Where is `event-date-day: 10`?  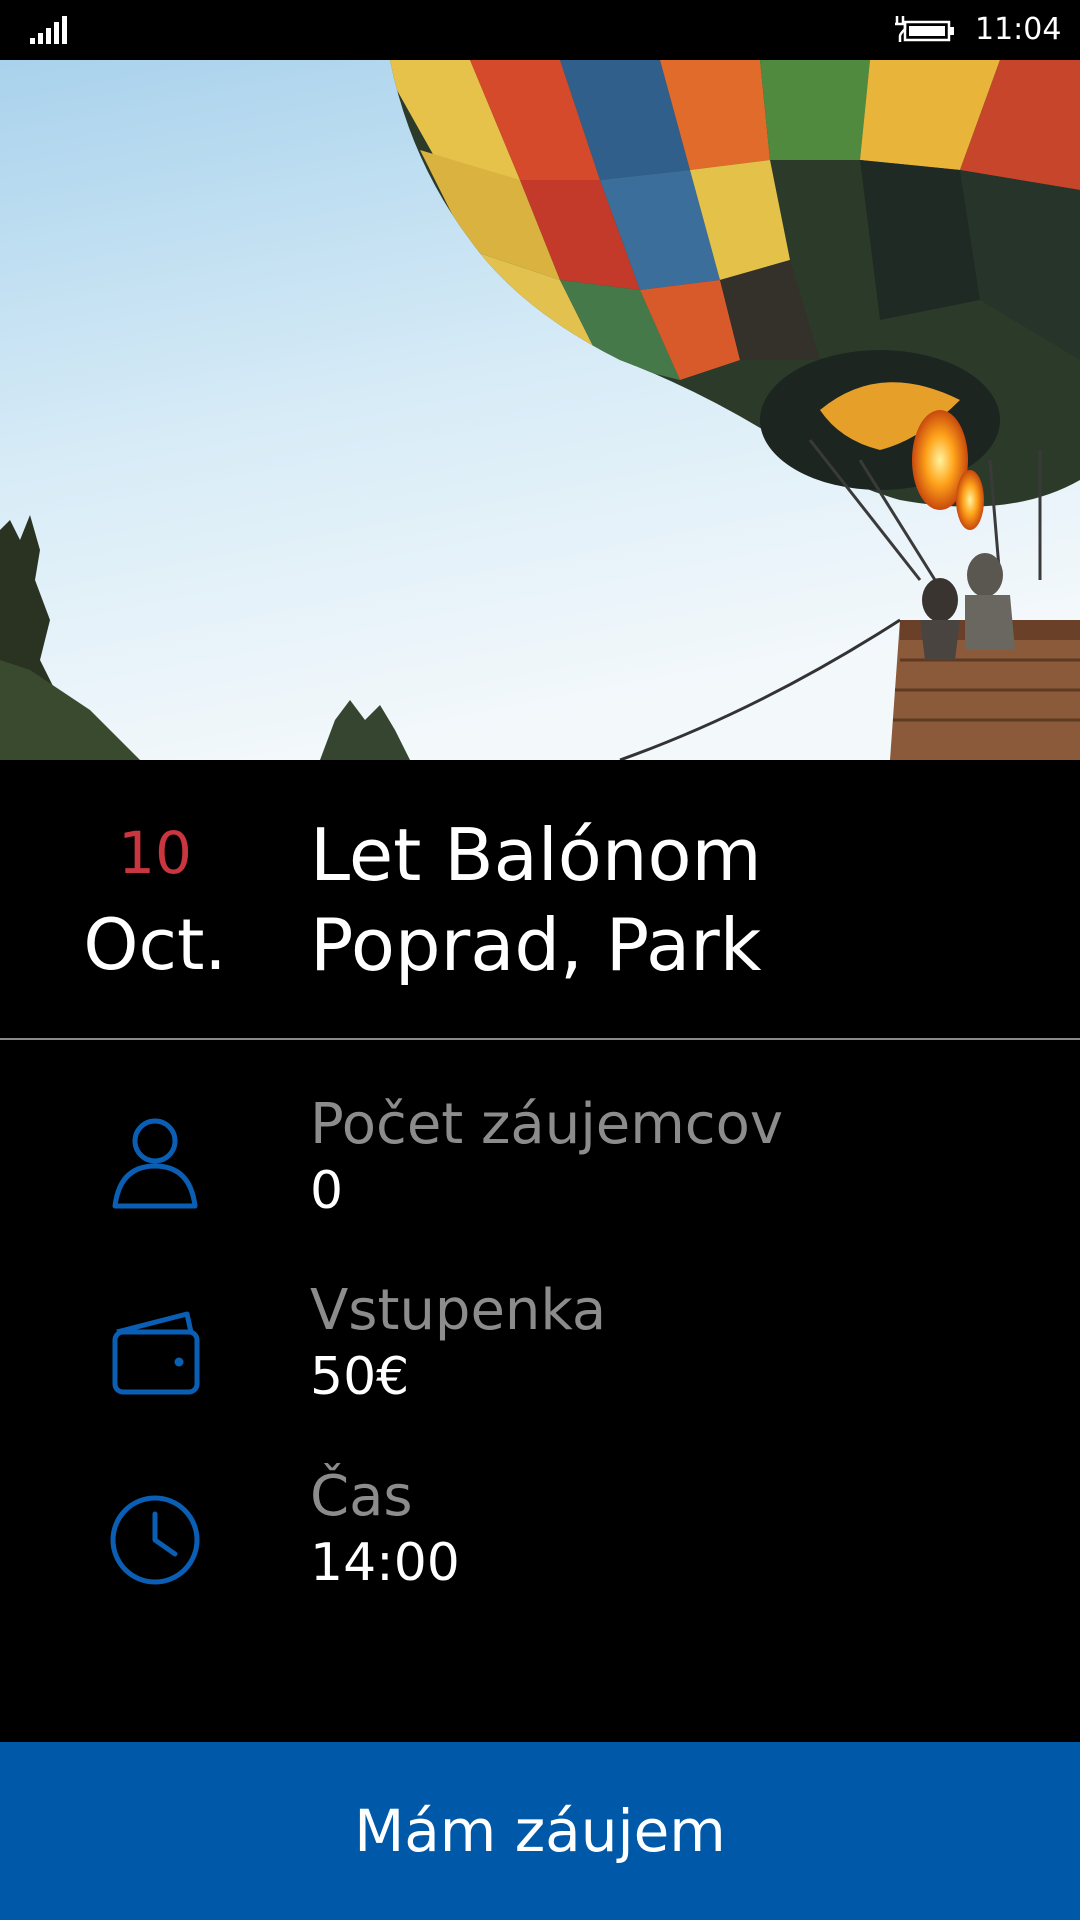
event-date-day: 10 is located at coordinates (155, 853).